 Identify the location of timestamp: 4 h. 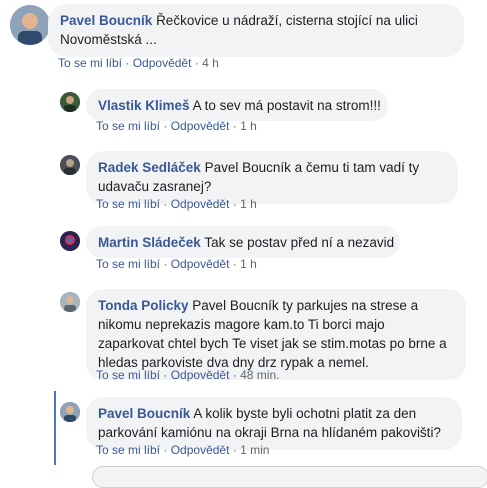
(210, 63).